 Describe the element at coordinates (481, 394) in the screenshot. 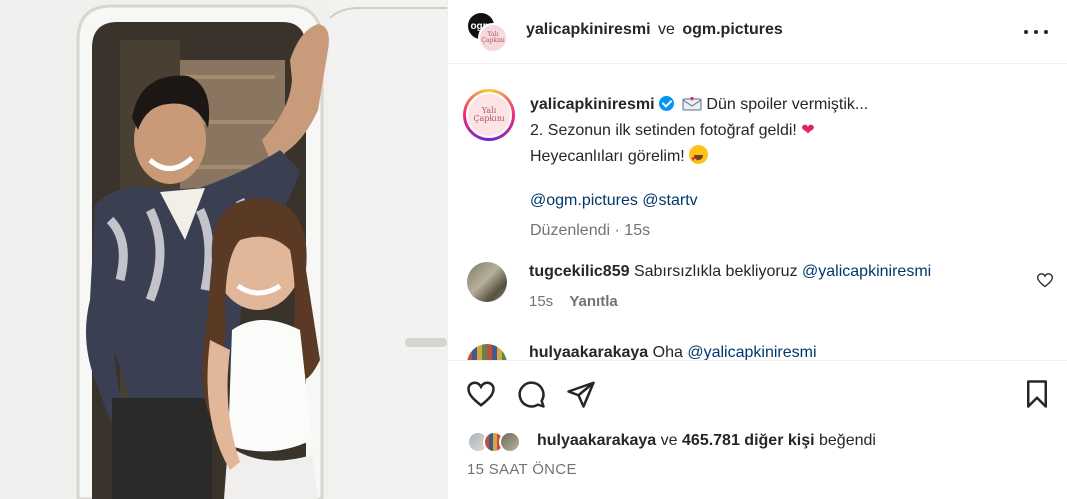

I see `like-icon` at that location.